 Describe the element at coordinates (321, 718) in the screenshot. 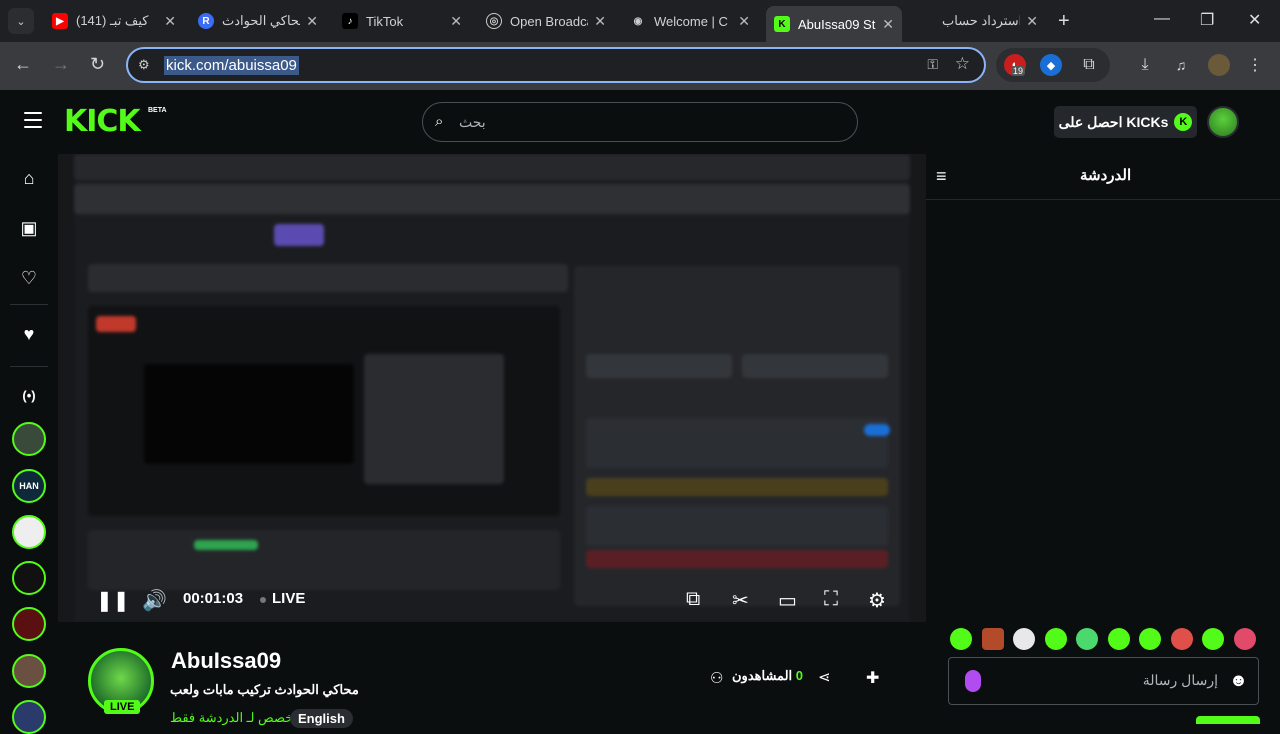

I see `language-tag: English` at that location.